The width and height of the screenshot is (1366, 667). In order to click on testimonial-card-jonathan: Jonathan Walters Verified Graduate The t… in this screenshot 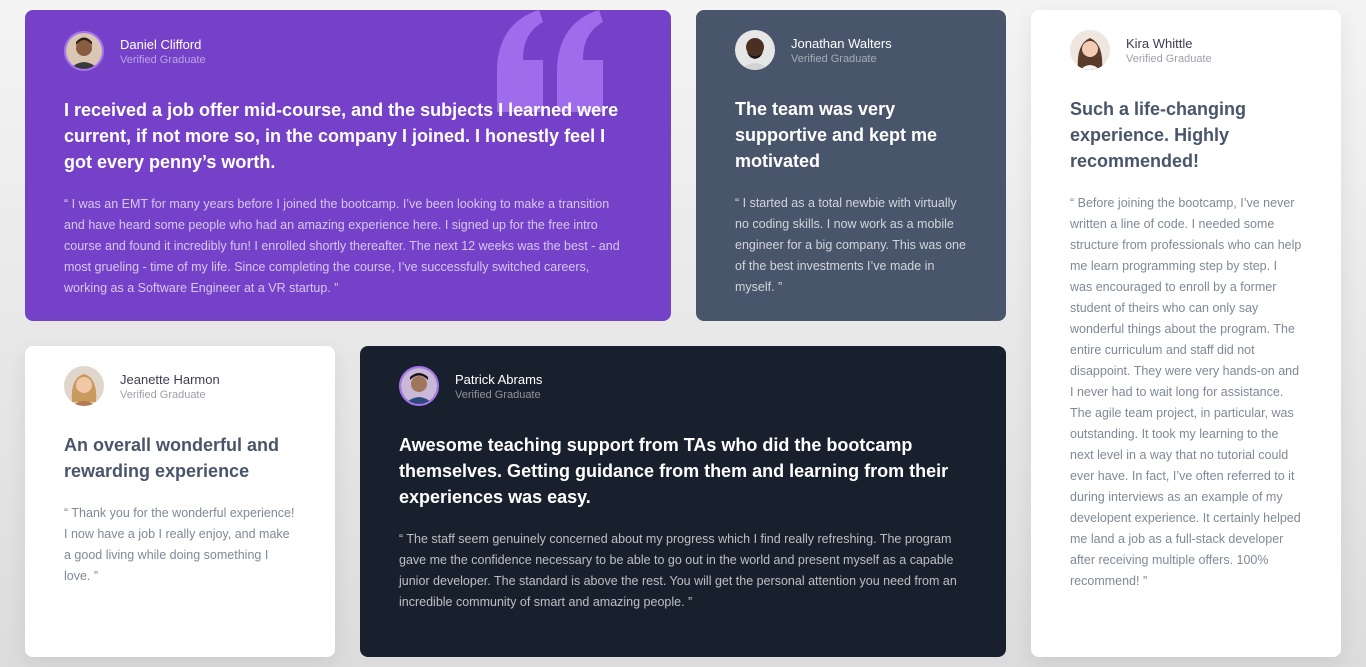, I will do `click(851, 165)`.